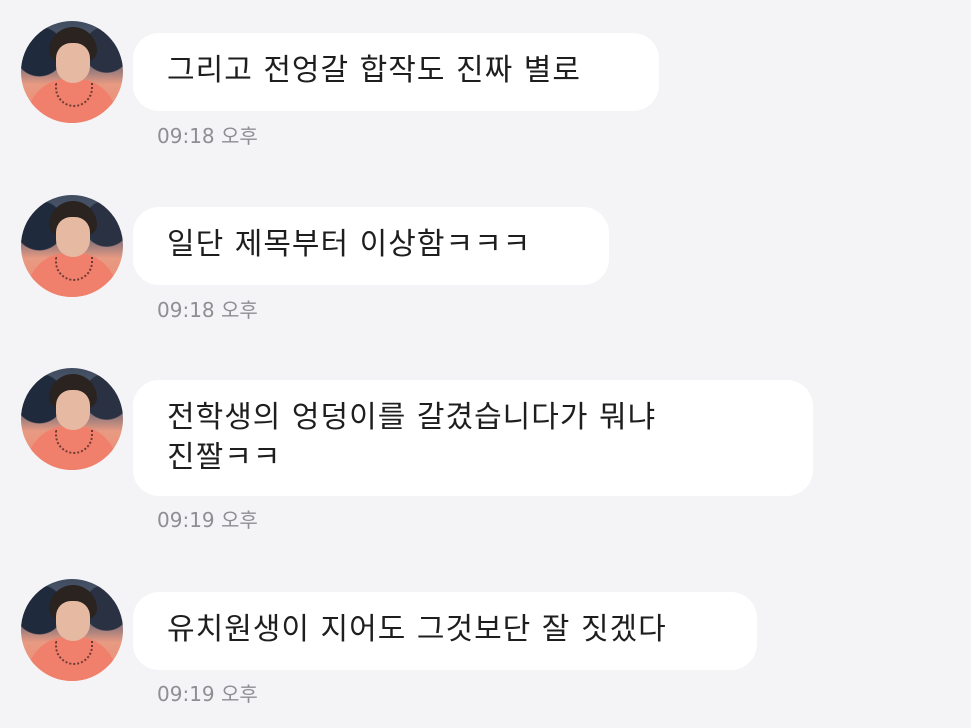 The image size is (971, 728). I want to click on message-bubble: 전학생의 엉덩이를 갈겼습니다가 뭐냐 진짤ㅋㅋ, so click(473, 438).